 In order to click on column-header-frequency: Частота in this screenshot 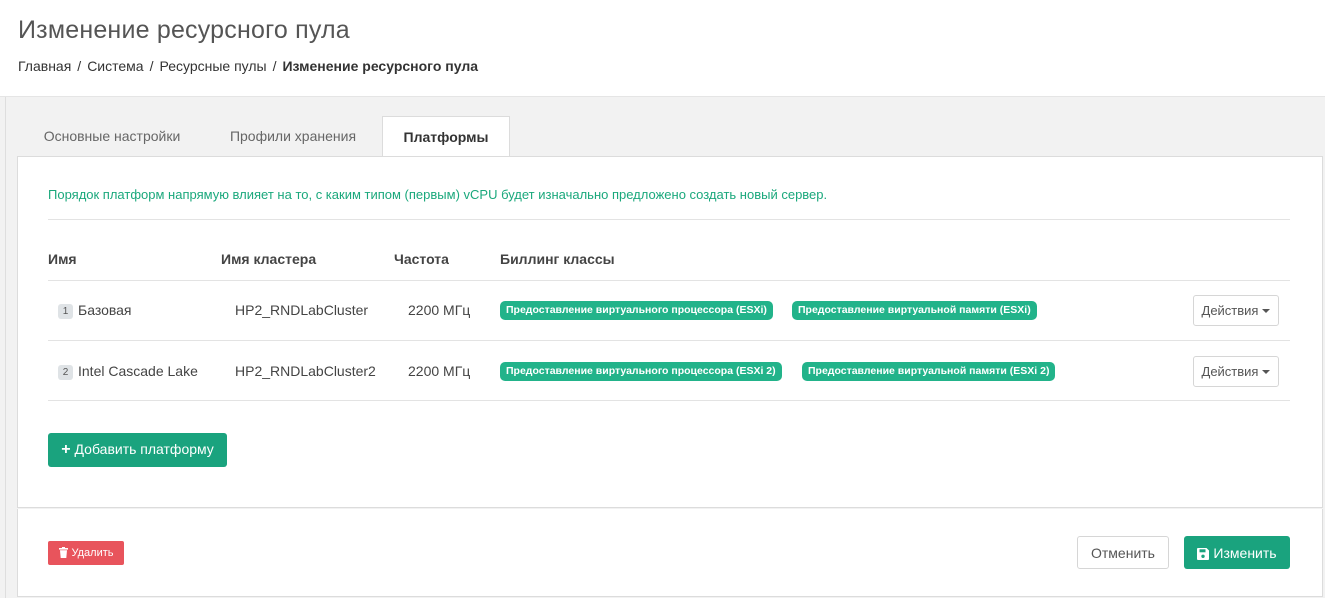, I will do `click(421, 259)`.